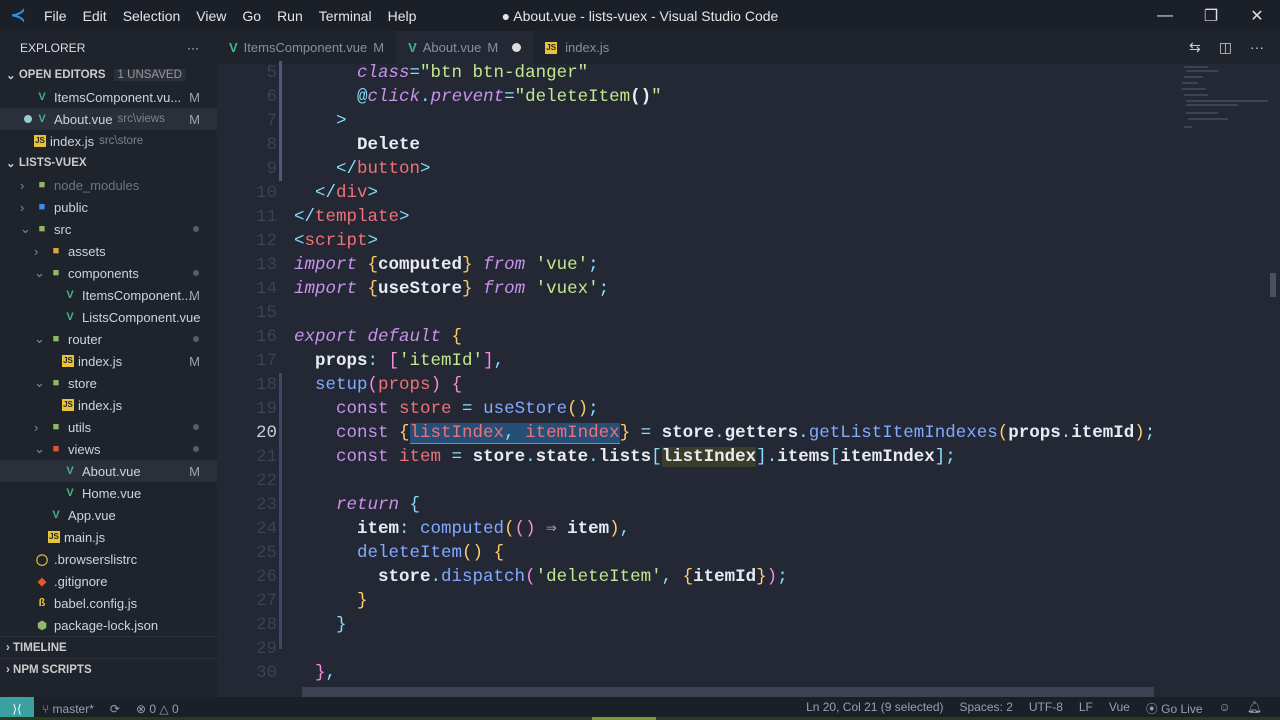 The image size is (1280, 720). Describe the element at coordinates (108, 295) in the screenshot. I see `tree-item: V ItemsComponent.... M` at that location.